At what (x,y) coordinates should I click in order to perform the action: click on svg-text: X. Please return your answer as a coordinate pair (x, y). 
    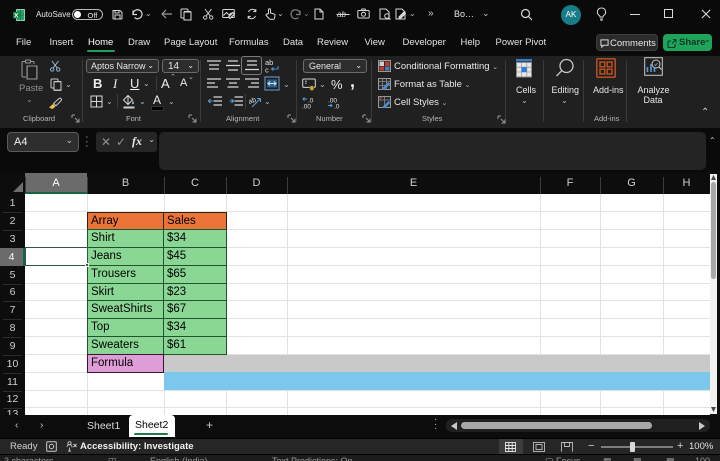
    Looking at the image, I should click on (16, 15).